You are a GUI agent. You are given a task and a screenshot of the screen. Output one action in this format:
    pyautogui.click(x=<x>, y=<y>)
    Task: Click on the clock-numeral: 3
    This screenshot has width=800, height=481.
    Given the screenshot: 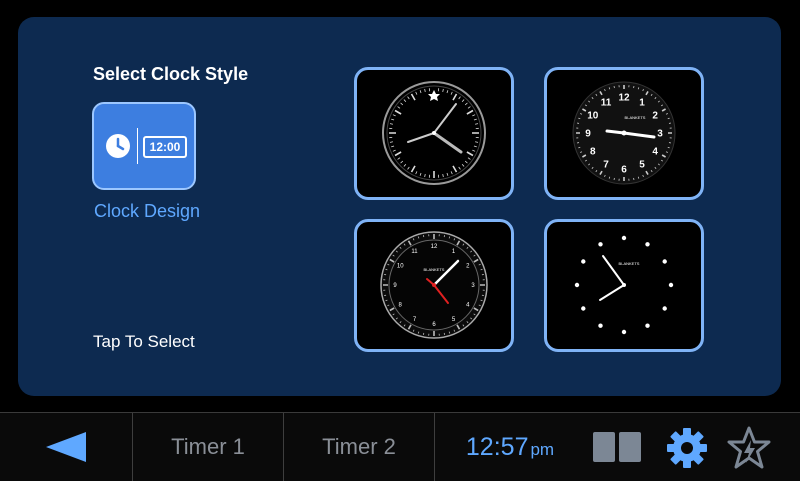 What is the action you would take?
    pyautogui.click(x=660, y=134)
    